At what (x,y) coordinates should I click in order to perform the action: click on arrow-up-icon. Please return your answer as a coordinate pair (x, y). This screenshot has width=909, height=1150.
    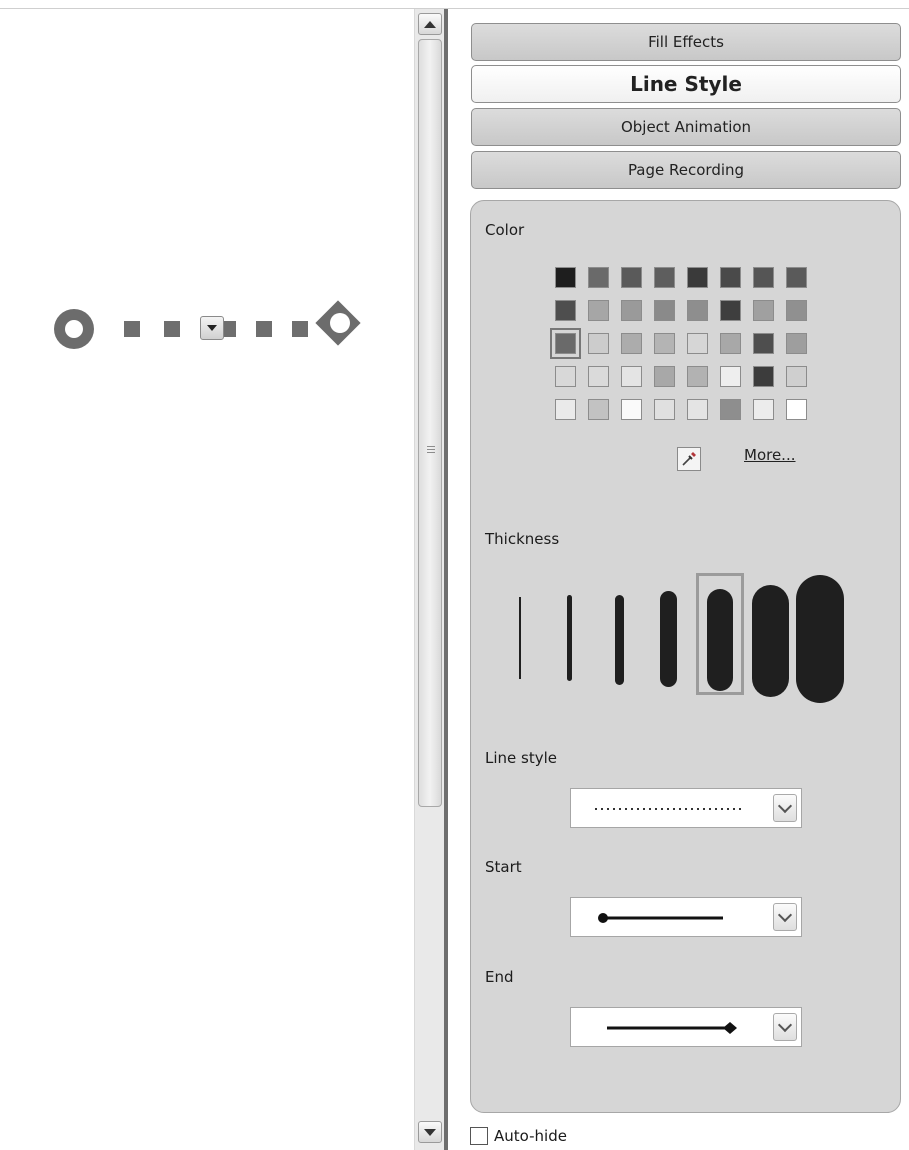
    Looking at the image, I should click on (430, 24).